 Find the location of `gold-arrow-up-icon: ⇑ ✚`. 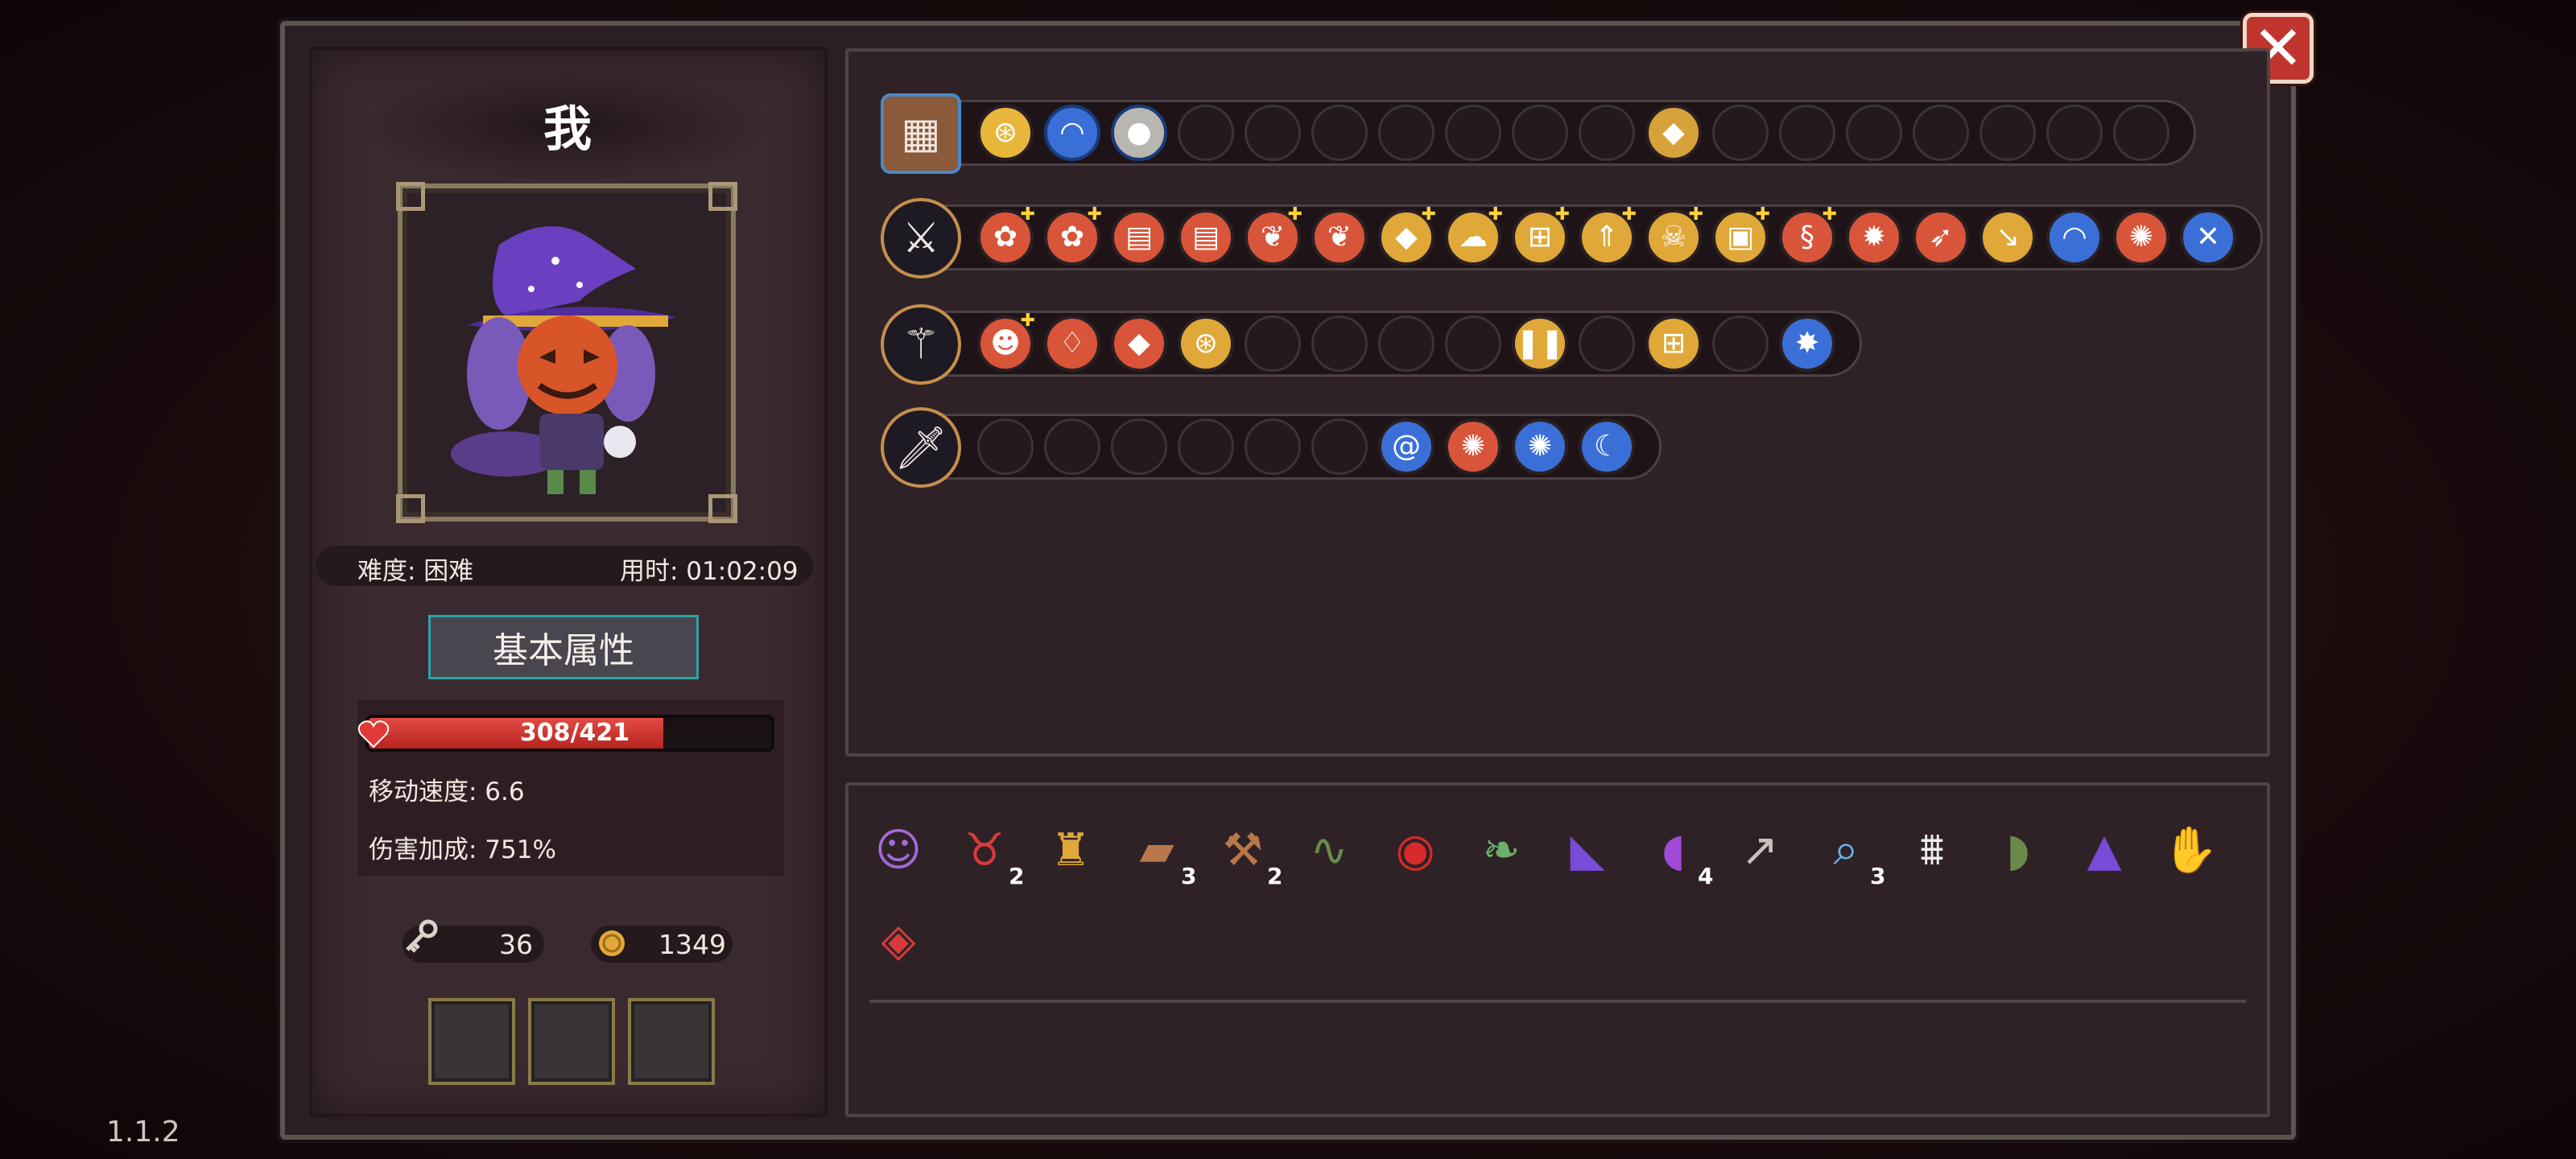

gold-arrow-up-icon: ⇑ ✚ is located at coordinates (1608, 235).